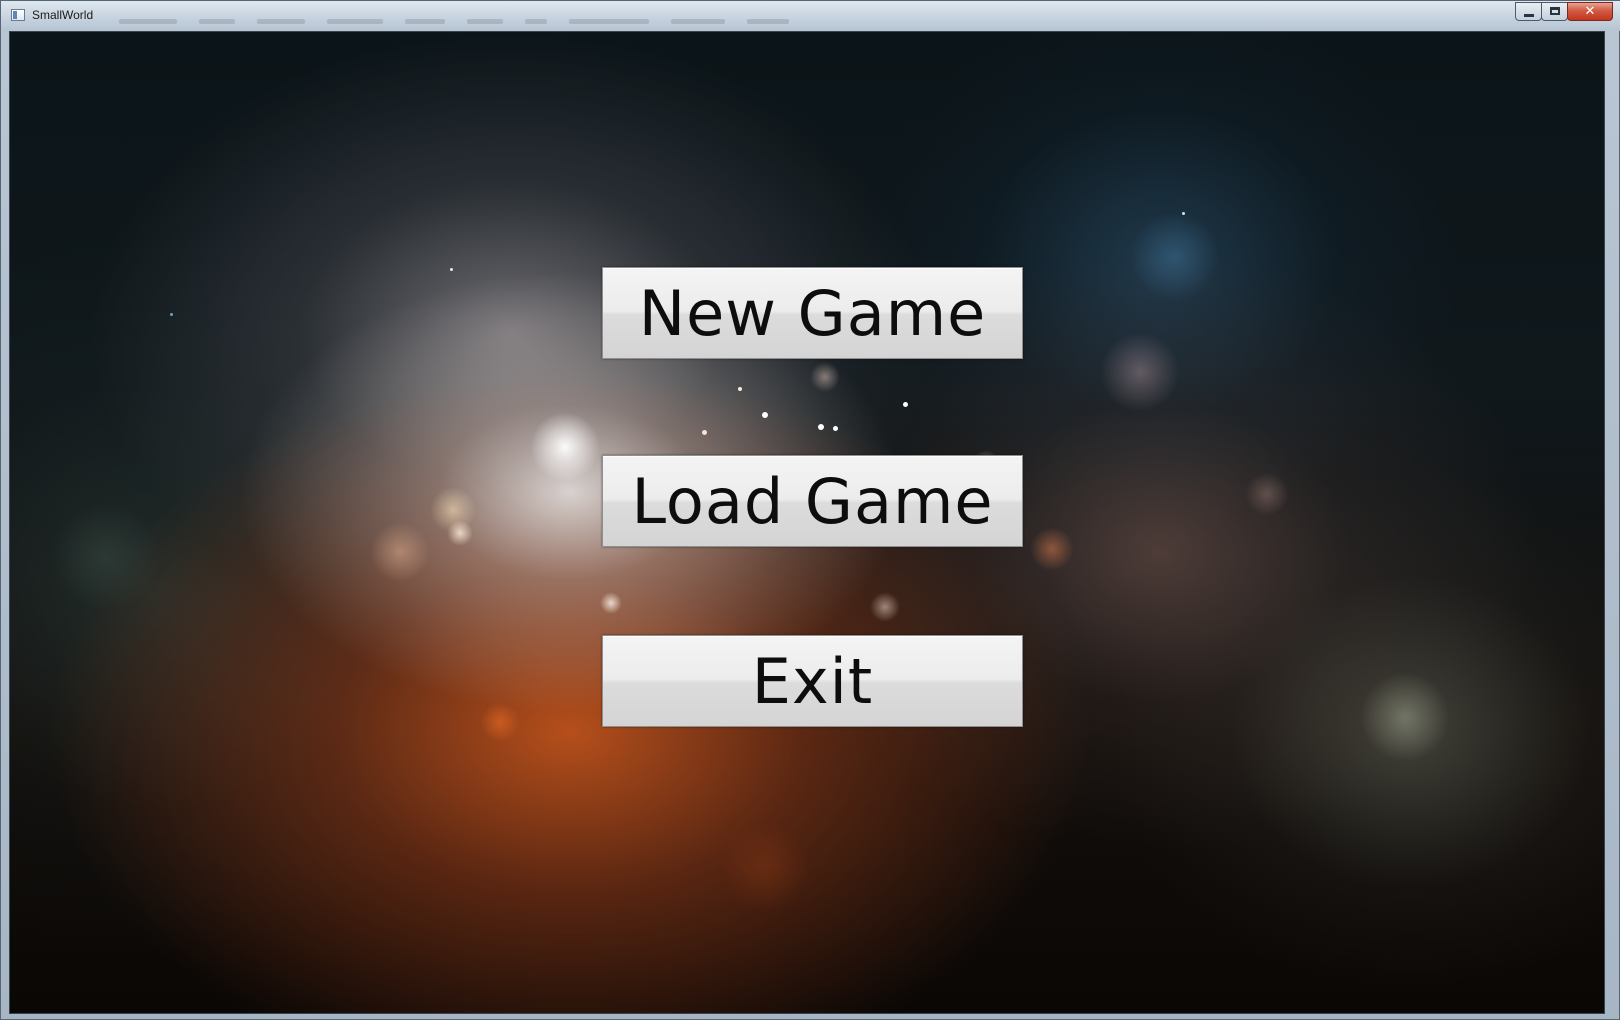  I want to click on maximize-button, so click(1554, 11).